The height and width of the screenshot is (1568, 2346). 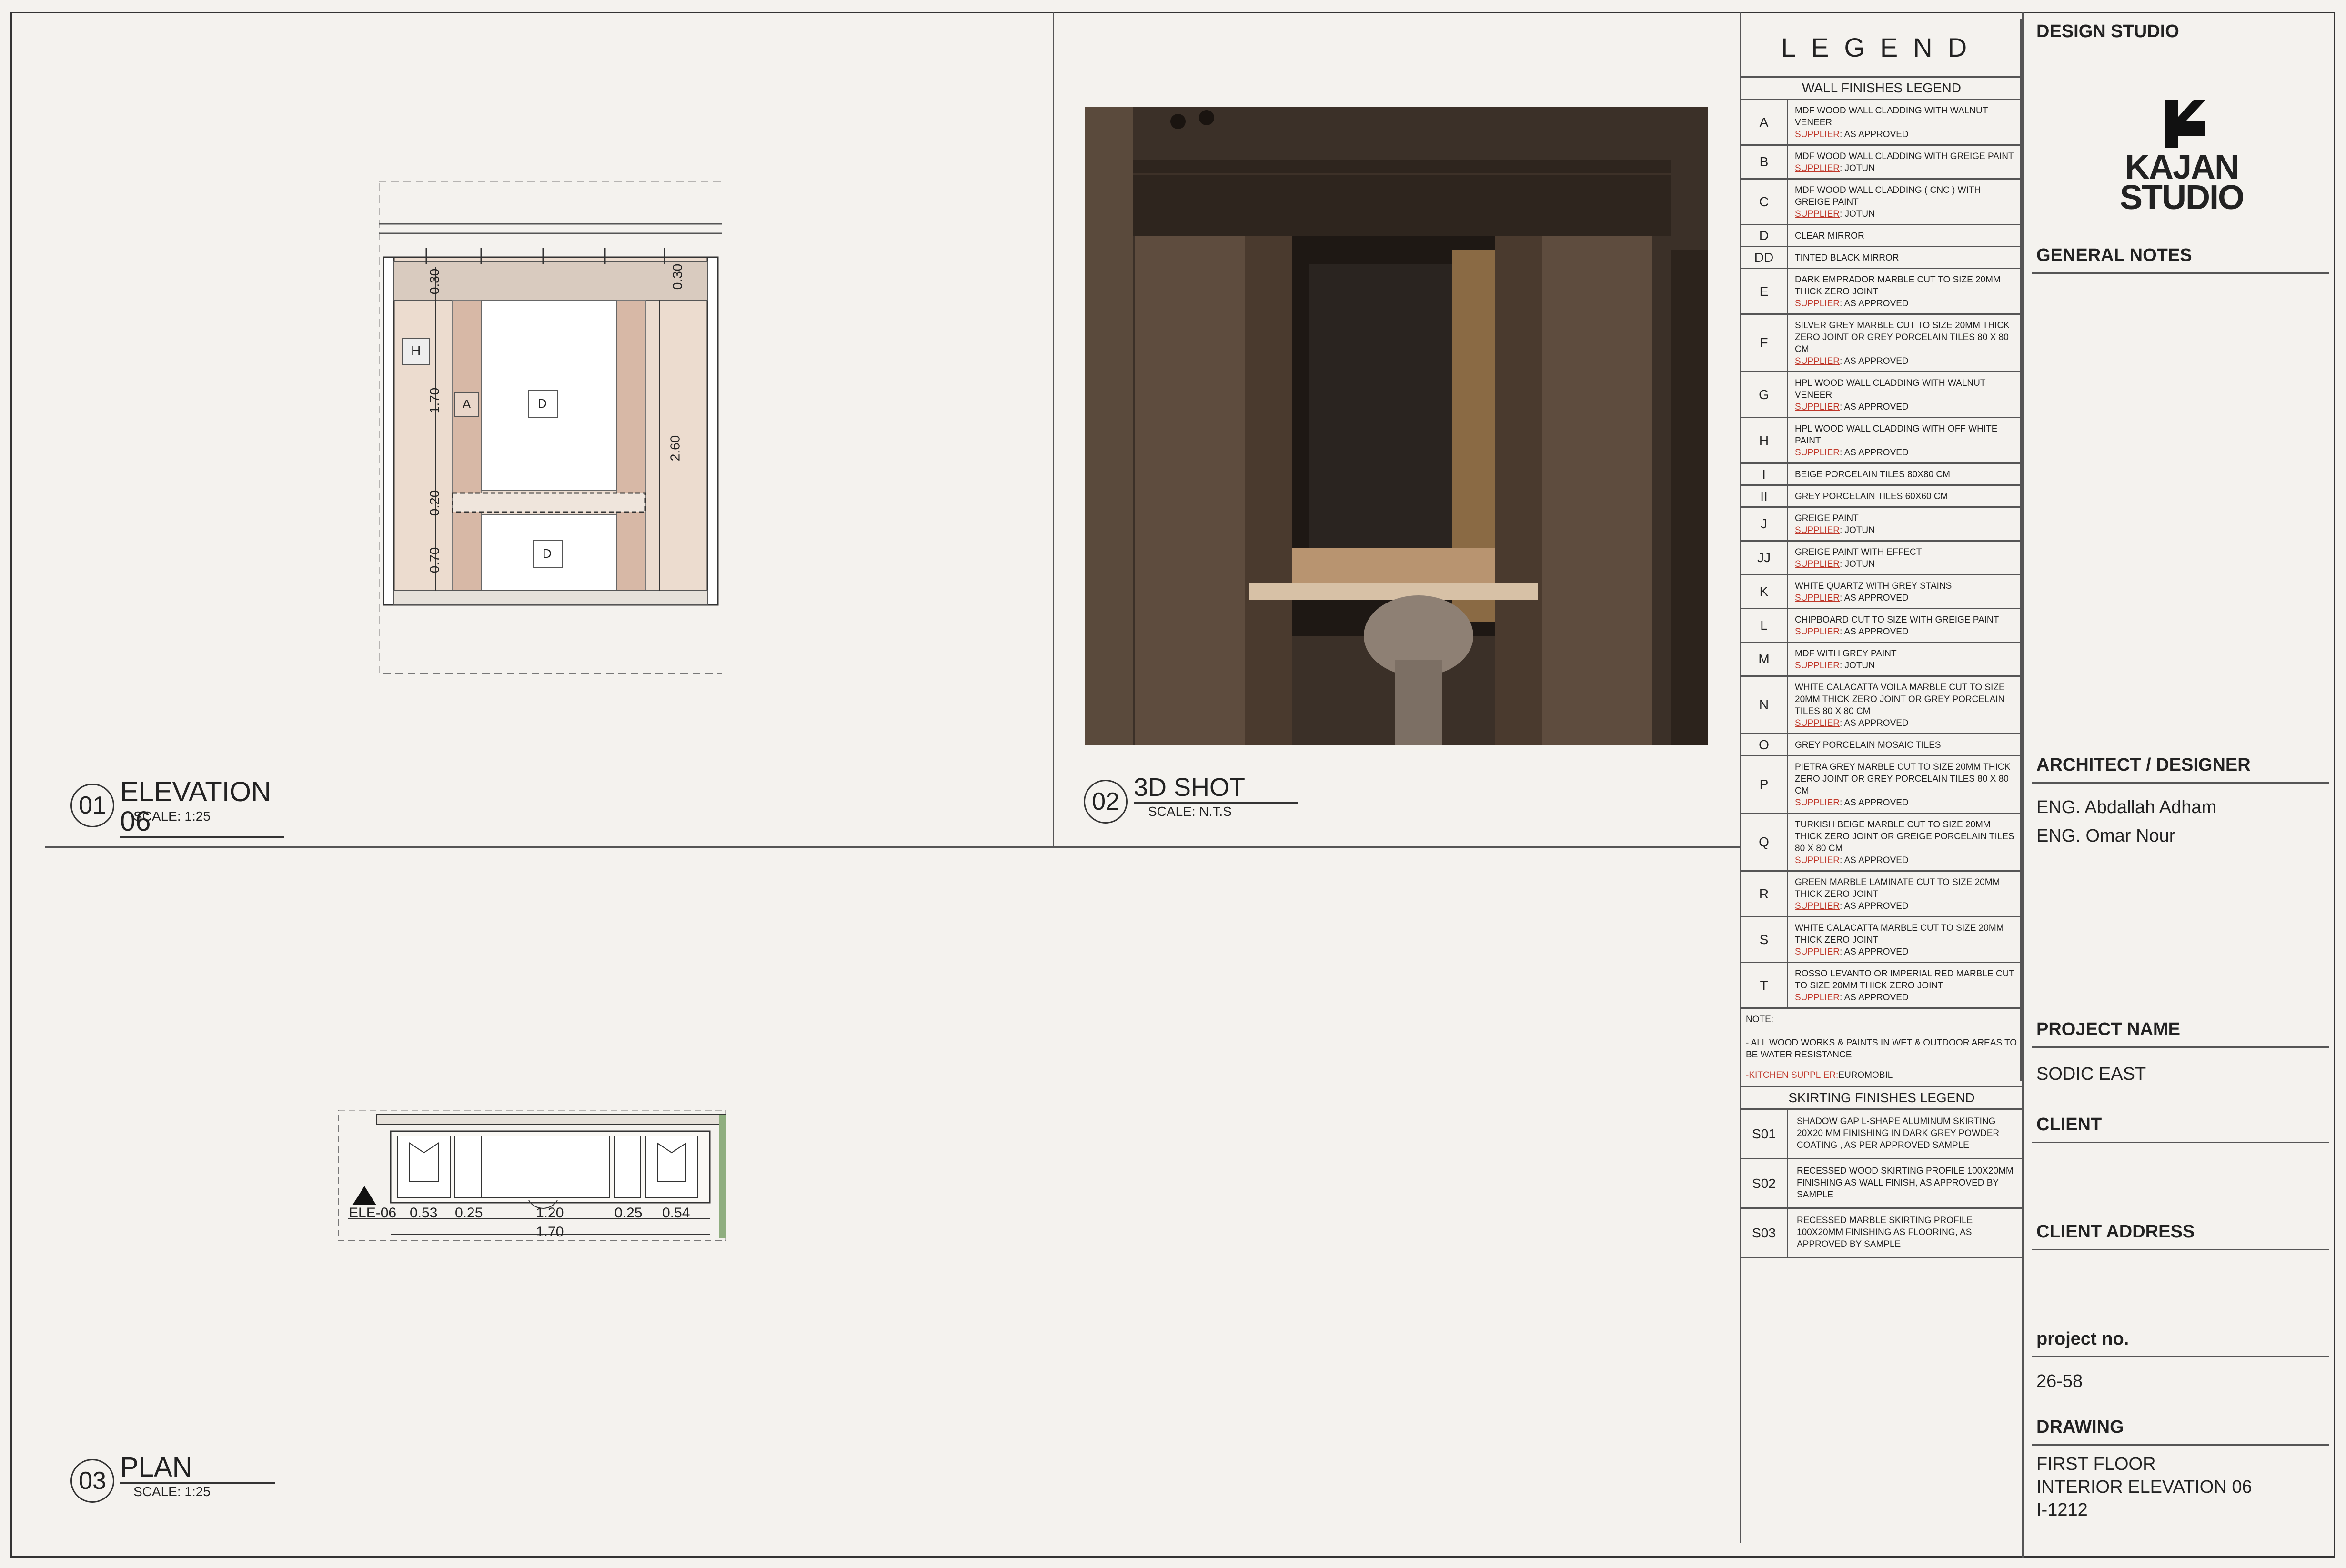 I want to click on legend-code: T, so click(x=1764, y=985).